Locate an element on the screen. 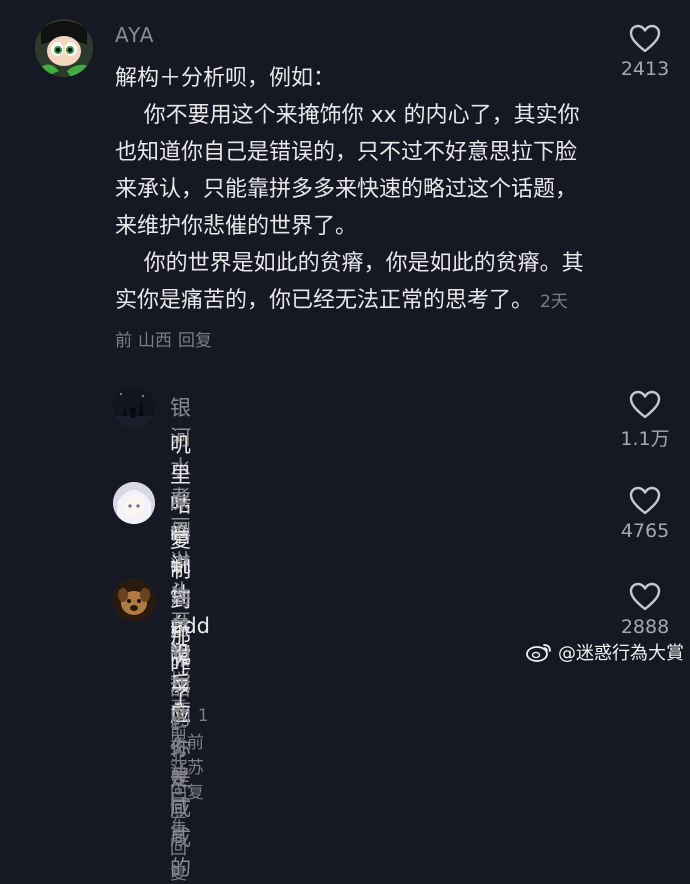  like-count: 2888 is located at coordinates (645, 627).